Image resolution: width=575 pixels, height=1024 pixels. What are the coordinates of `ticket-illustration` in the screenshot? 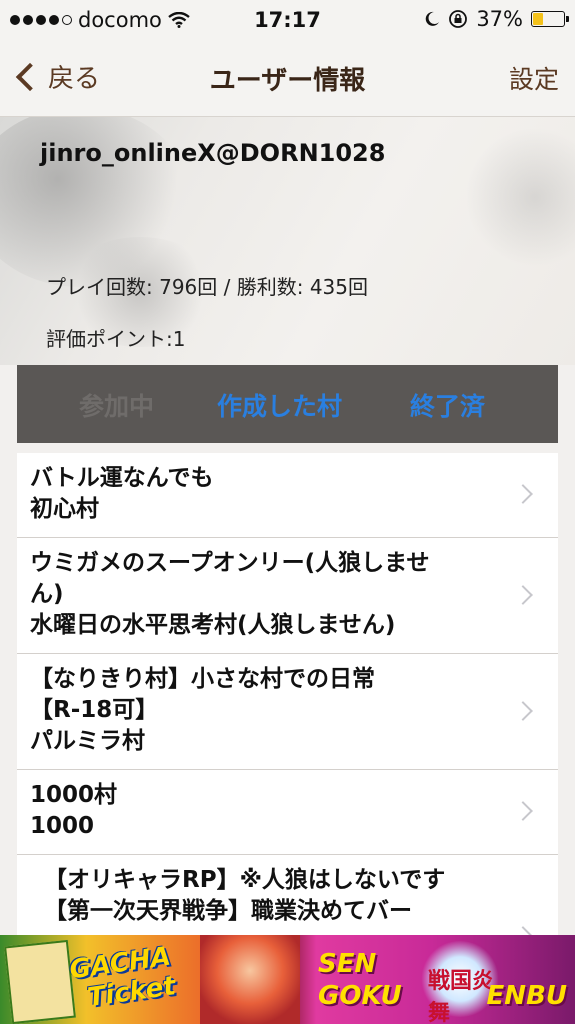 It's located at (40, 981).